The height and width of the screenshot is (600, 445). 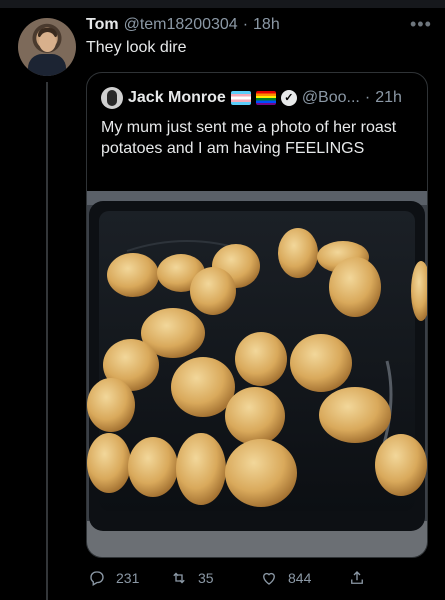 What do you see at coordinates (222, 4) in the screenshot?
I see `top-bar` at bounding box center [222, 4].